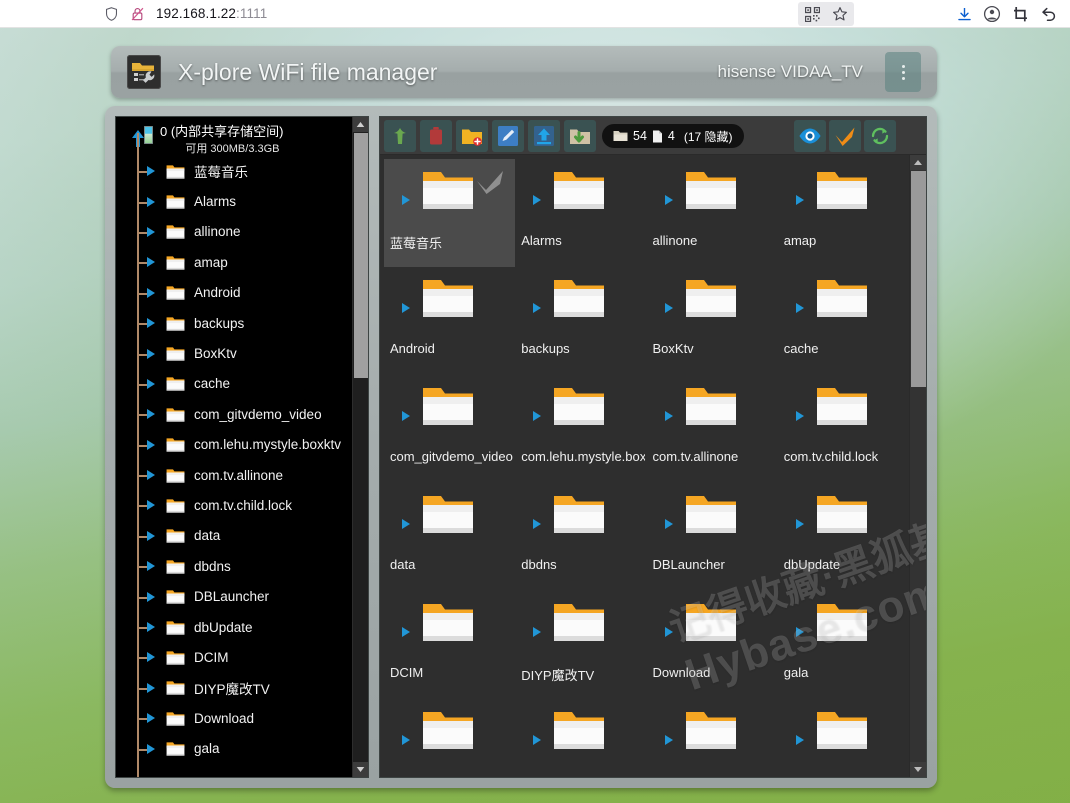 This screenshot has height=803, width=1070. I want to click on file-grid-item: dbdns, so click(580, 537).